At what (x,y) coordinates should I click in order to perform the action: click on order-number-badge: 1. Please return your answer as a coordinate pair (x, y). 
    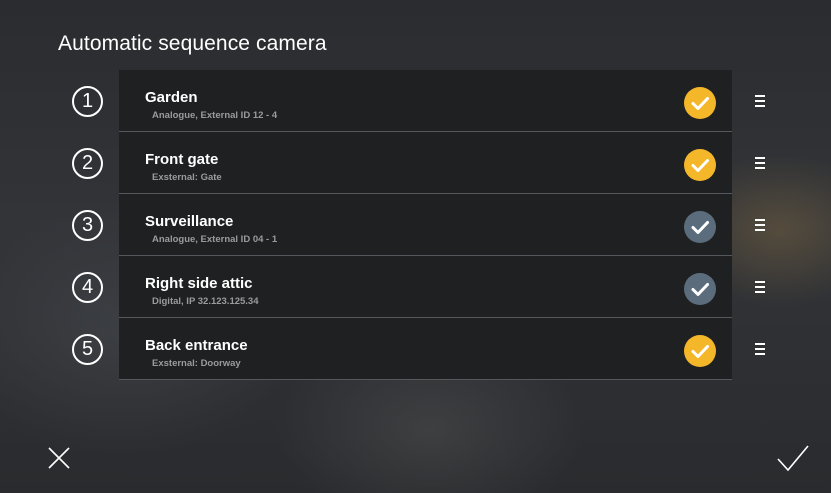
    Looking at the image, I should click on (87, 101).